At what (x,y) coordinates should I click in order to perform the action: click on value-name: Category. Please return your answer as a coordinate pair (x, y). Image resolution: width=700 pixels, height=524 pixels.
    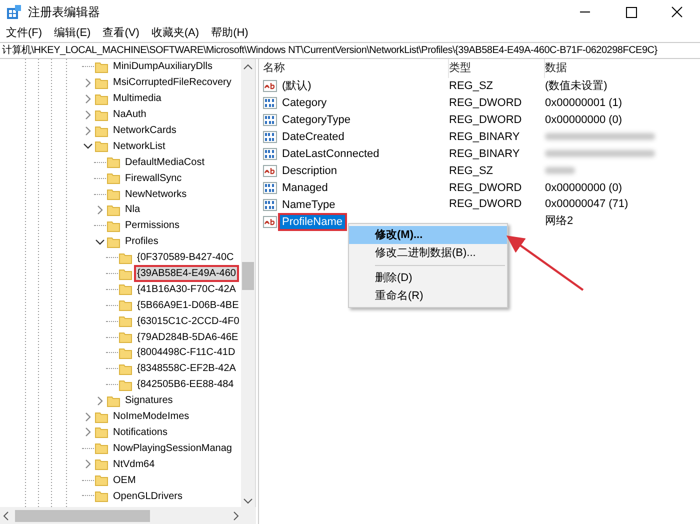
    Looking at the image, I should click on (304, 103).